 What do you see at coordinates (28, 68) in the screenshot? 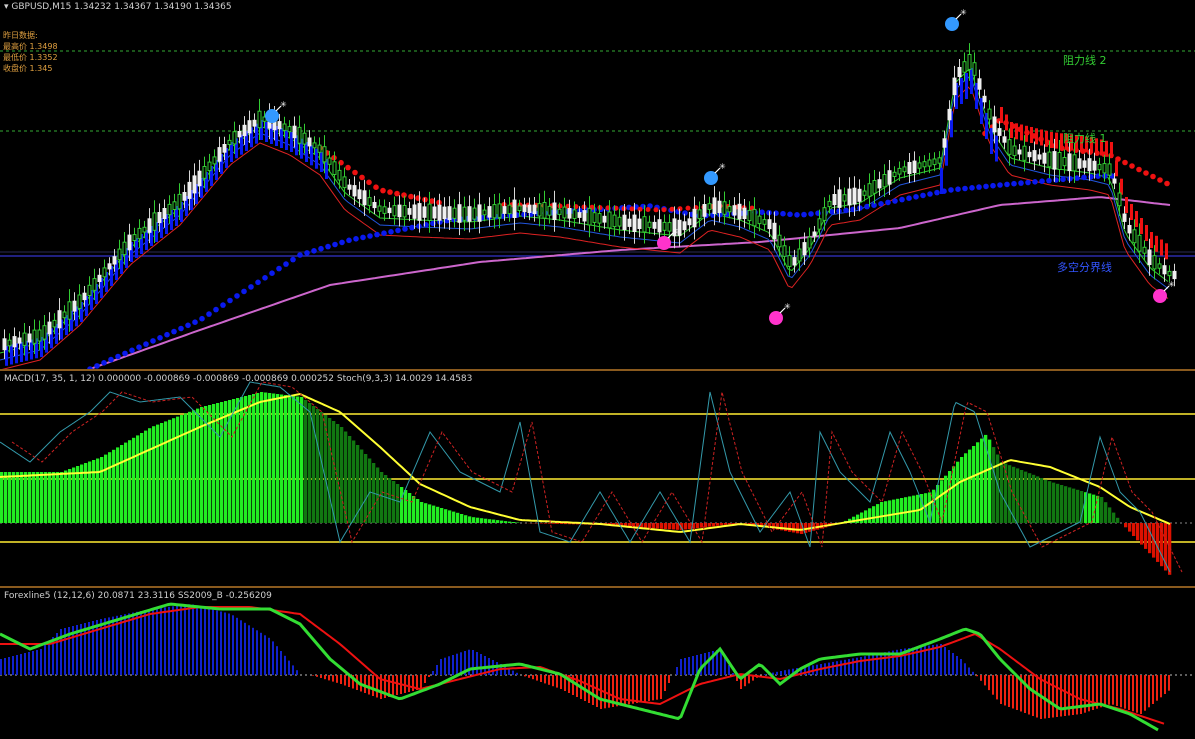
I see `info-close: 收盘价 1.345` at bounding box center [28, 68].